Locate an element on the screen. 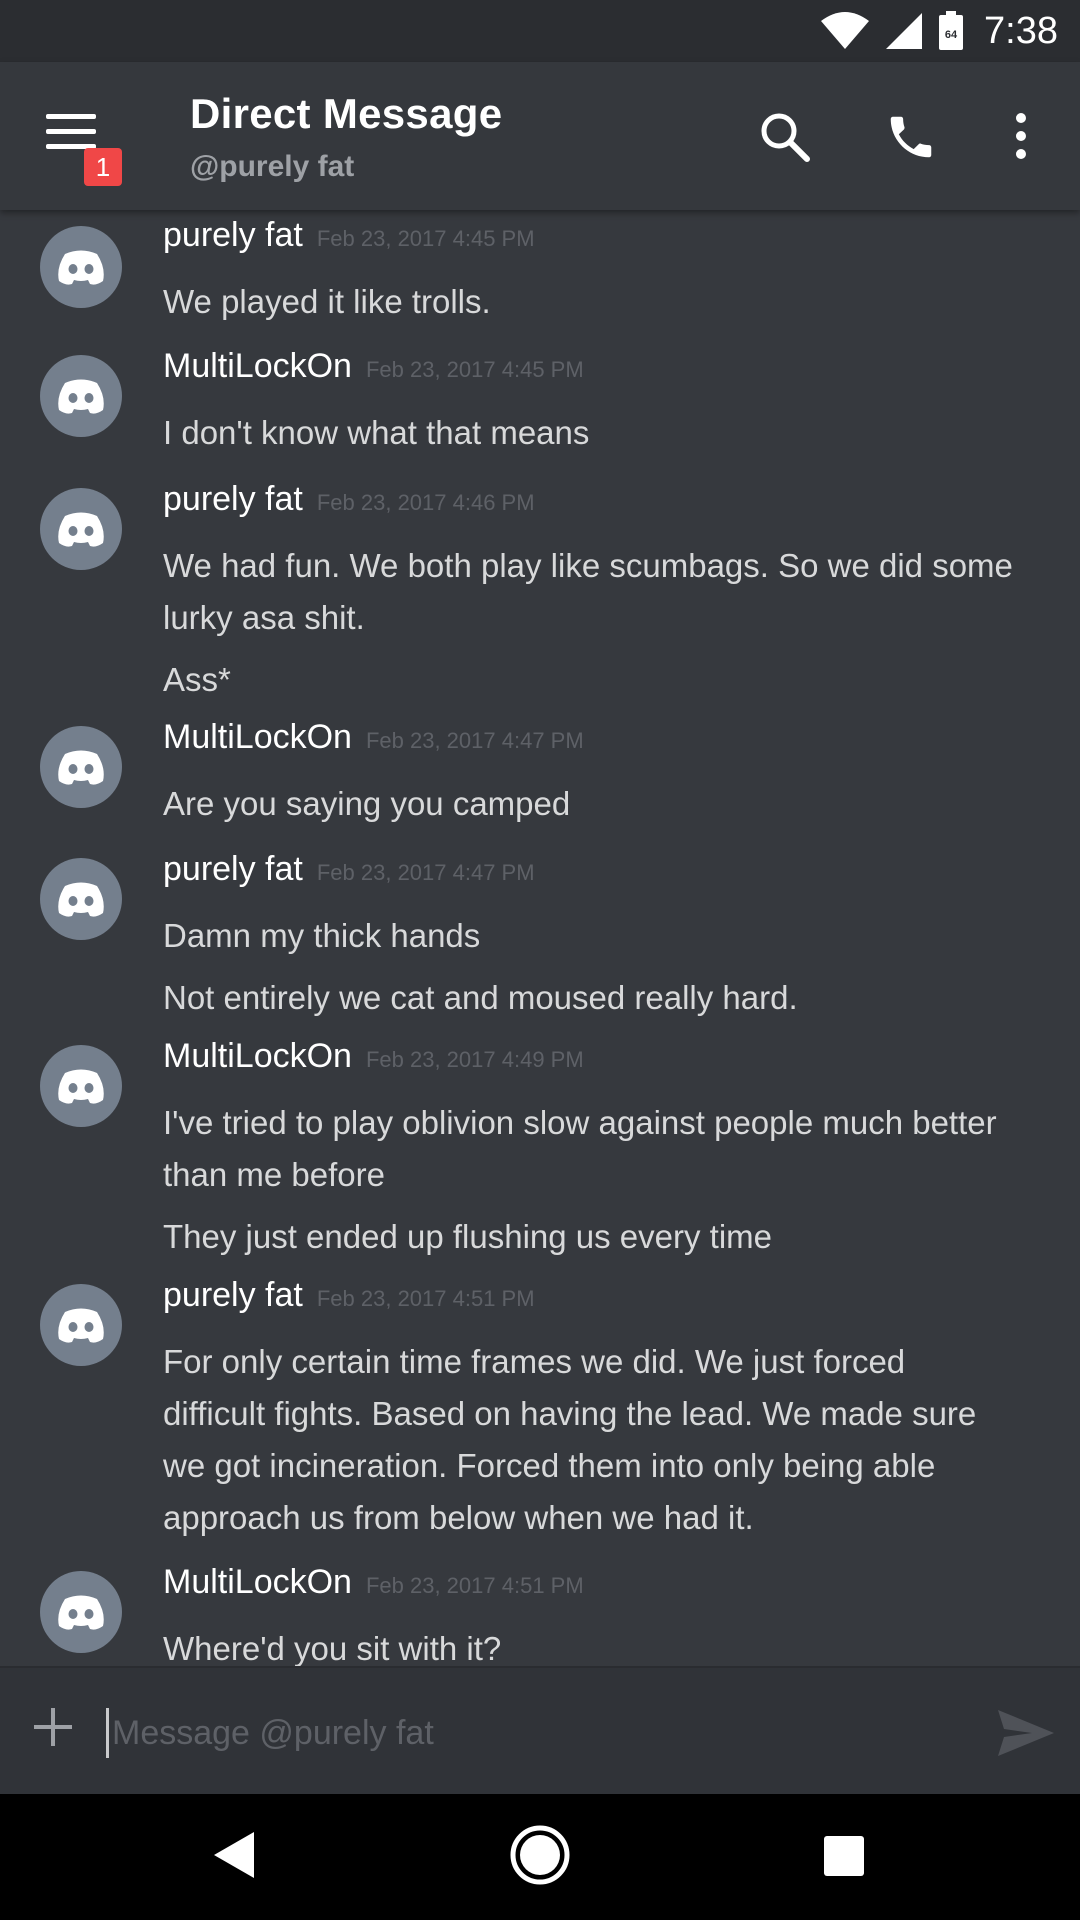 The image size is (1080, 1920). add-attachment-button is located at coordinates (53, 1729).